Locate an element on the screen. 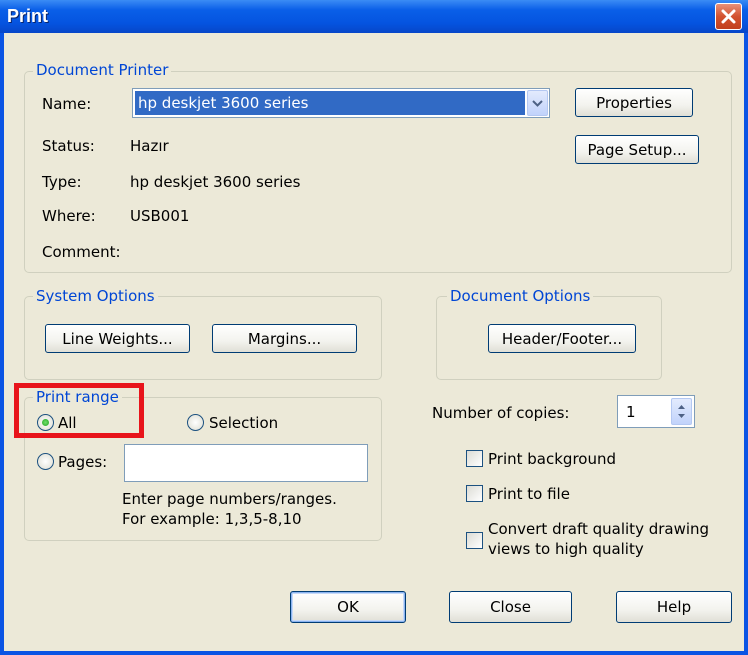  properties-button: Properties is located at coordinates (634, 102).